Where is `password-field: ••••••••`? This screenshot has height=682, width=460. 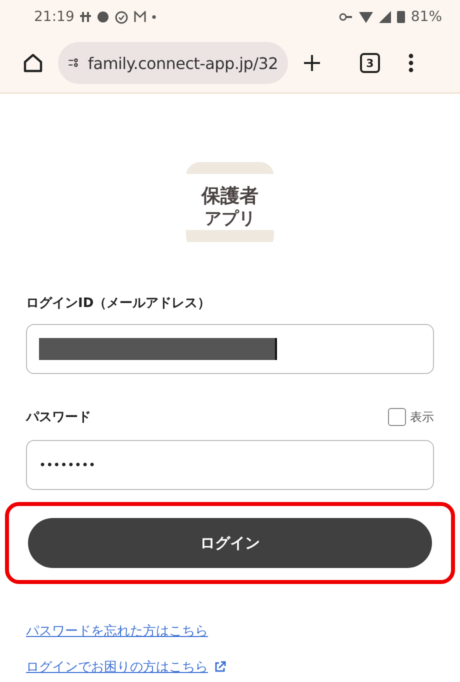
password-field: •••••••• is located at coordinates (230, 465).